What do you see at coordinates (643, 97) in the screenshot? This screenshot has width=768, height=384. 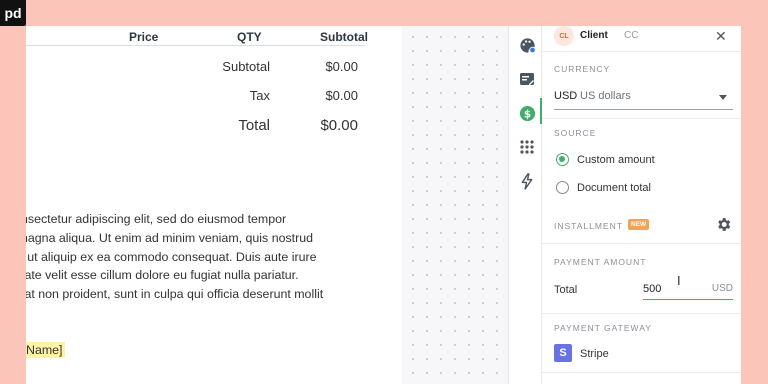 I see `currency-select: USD US dollars` at bounding box center [643, 97].